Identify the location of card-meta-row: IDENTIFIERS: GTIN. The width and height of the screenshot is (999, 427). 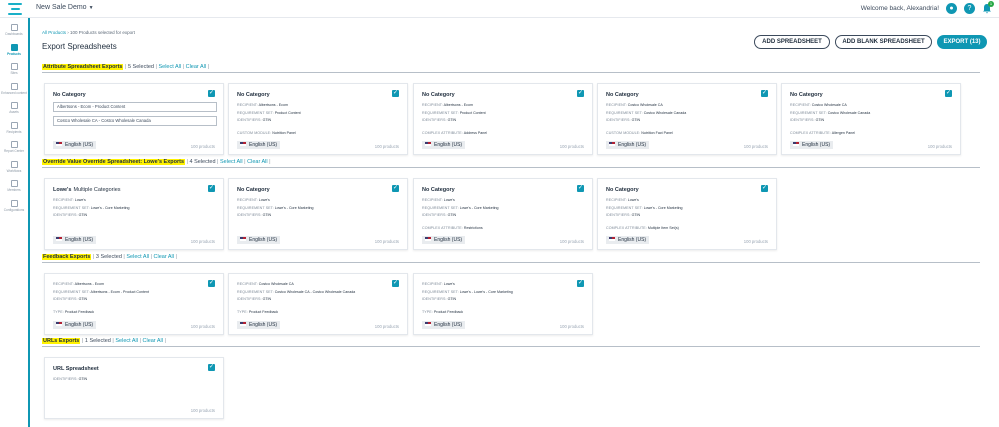
(623, 215).